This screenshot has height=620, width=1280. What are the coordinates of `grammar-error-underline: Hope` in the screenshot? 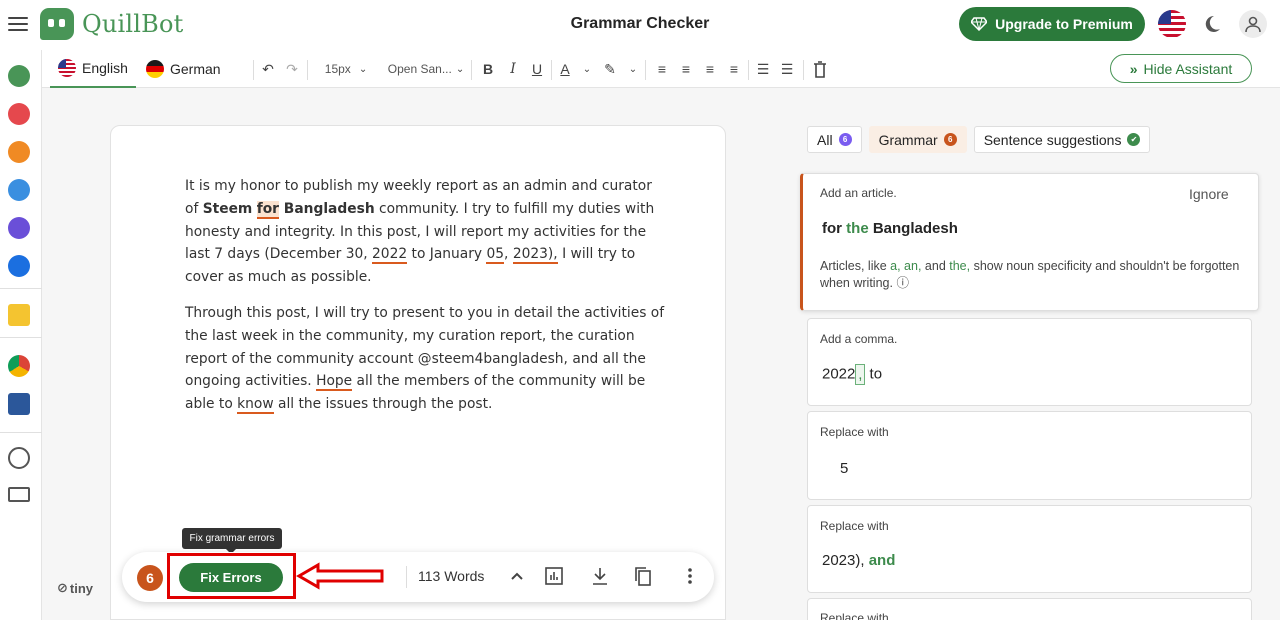 It's located at (334, 382).